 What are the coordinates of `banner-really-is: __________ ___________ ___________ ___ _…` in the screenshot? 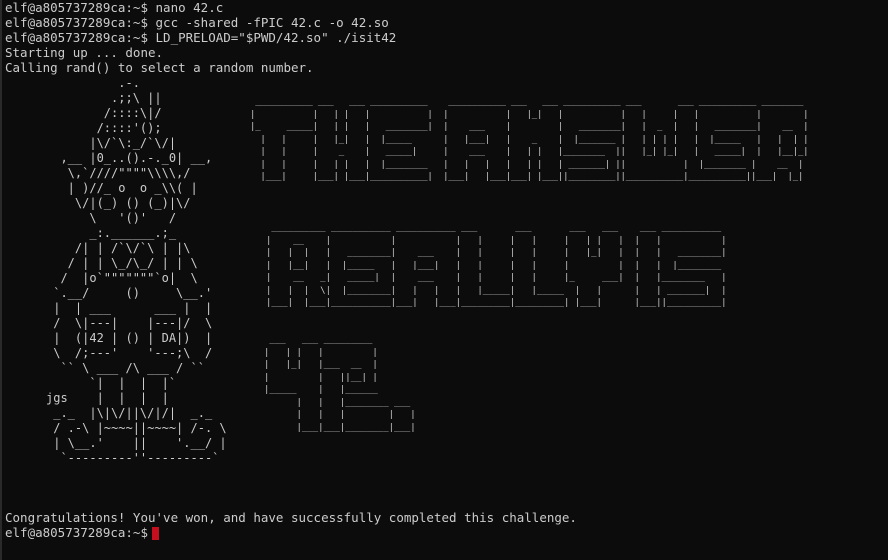 It's located at (496, 265).